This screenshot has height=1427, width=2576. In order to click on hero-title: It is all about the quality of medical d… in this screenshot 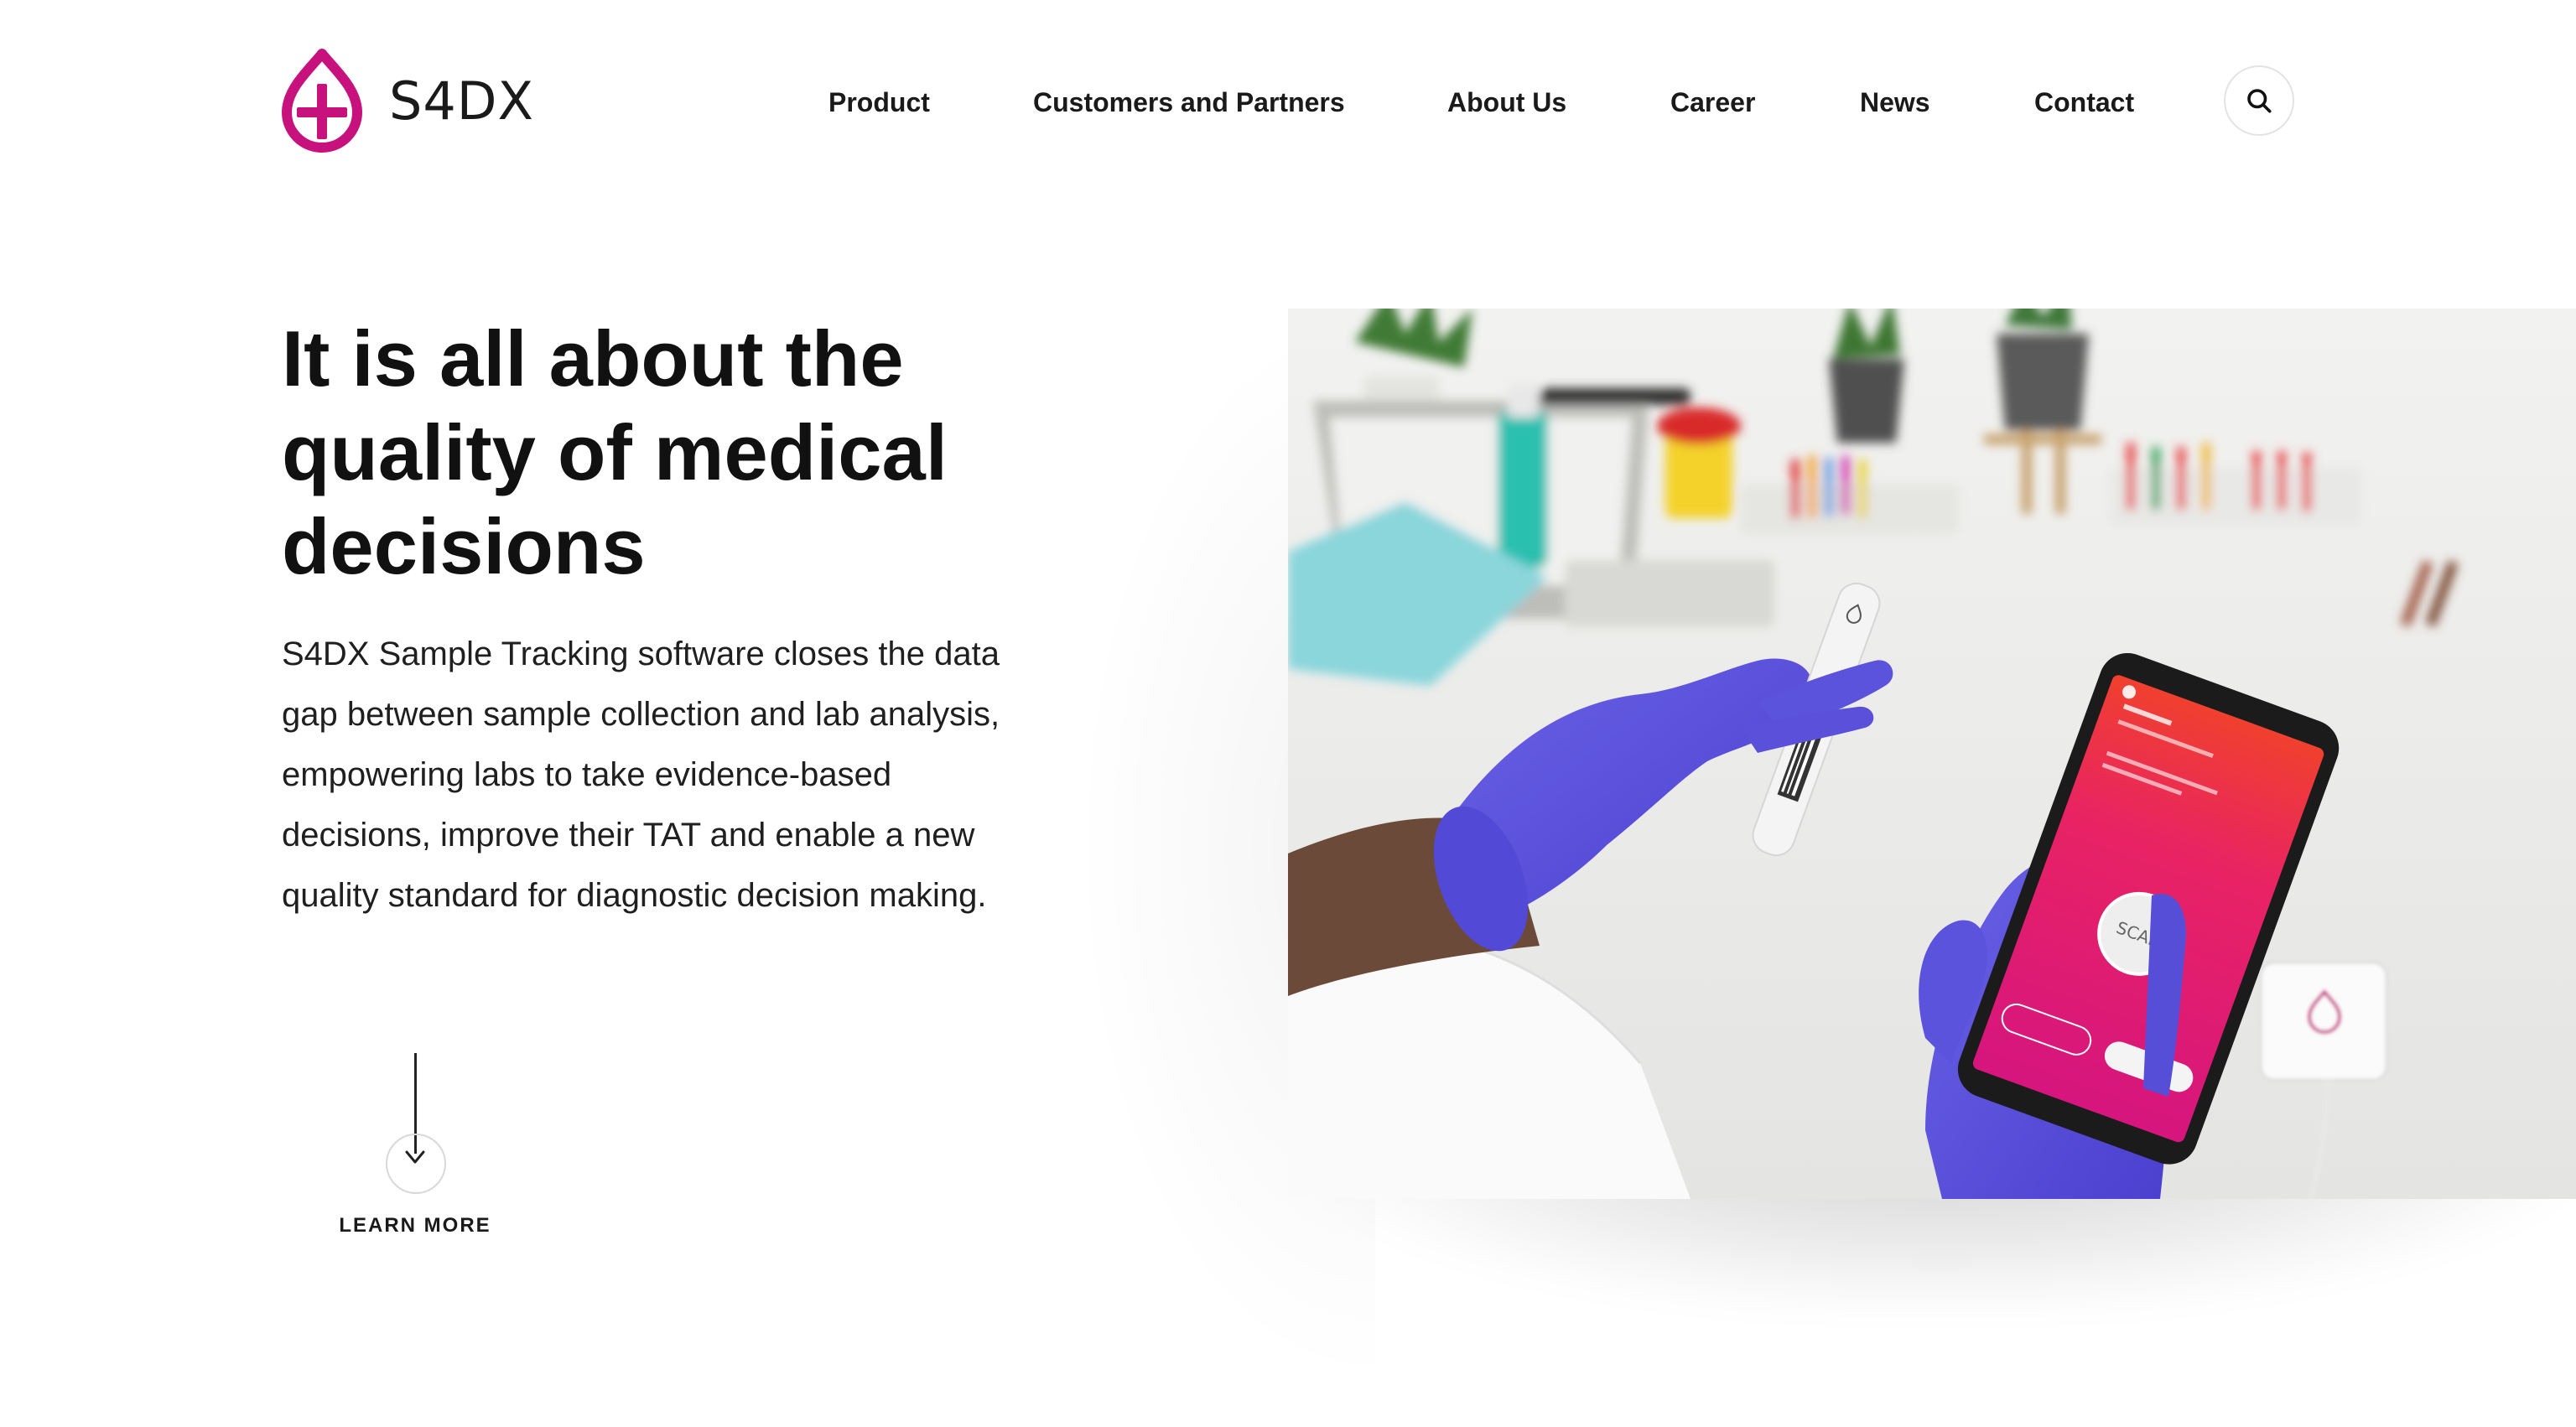, I will do `click(743, 453)`.